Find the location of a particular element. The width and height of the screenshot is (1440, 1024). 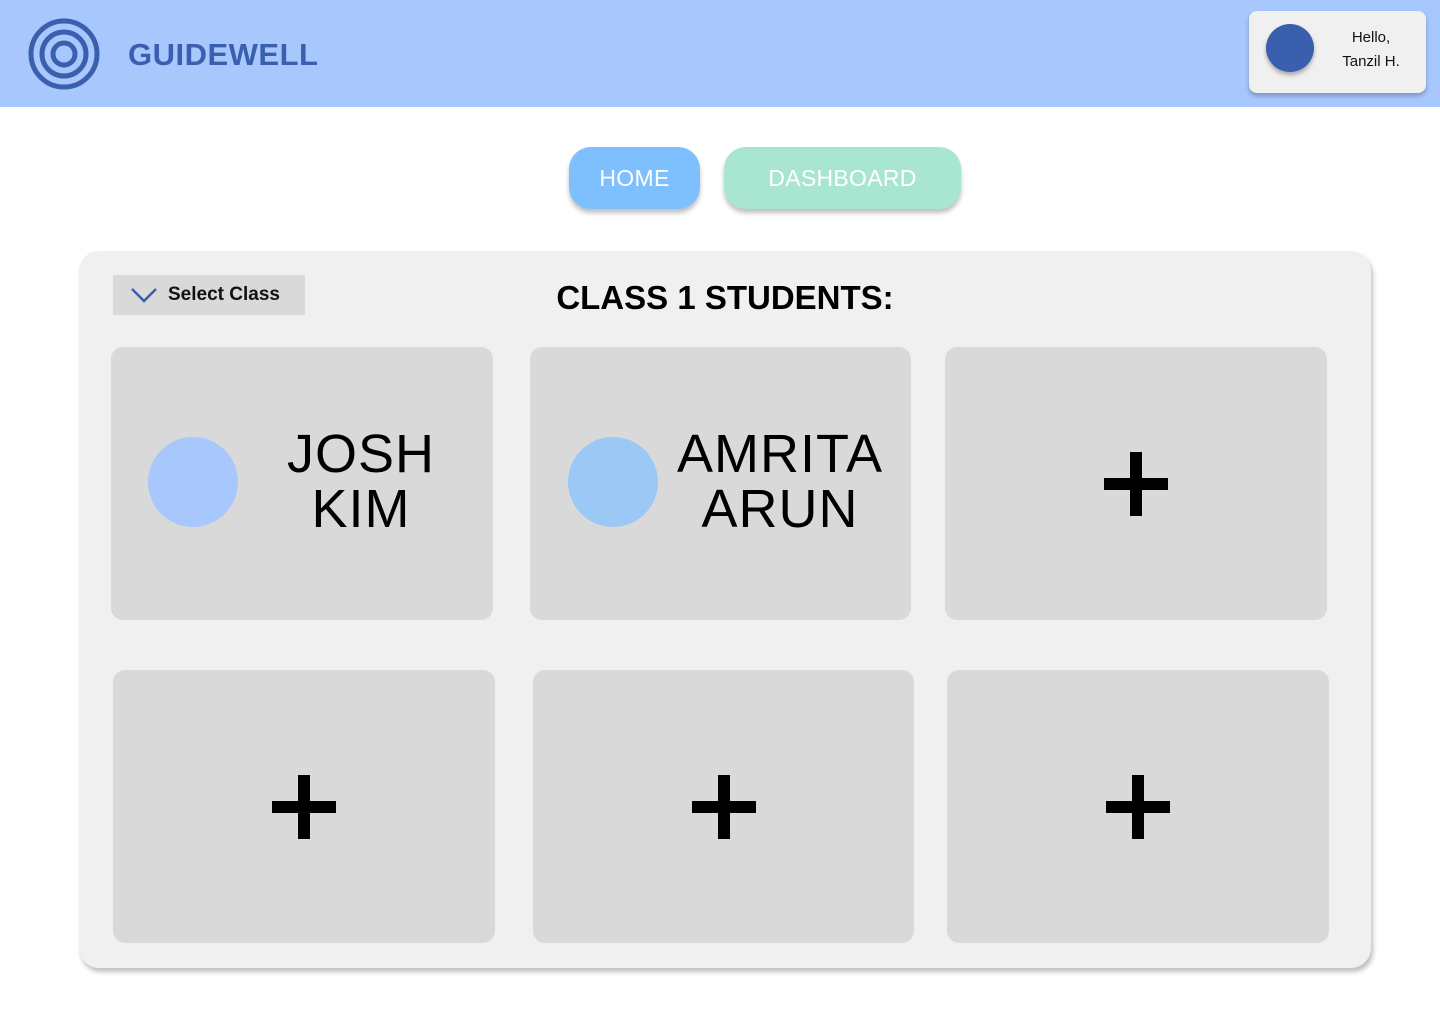

user-name: Tanzil H. is located at coordinates (1371, 61).